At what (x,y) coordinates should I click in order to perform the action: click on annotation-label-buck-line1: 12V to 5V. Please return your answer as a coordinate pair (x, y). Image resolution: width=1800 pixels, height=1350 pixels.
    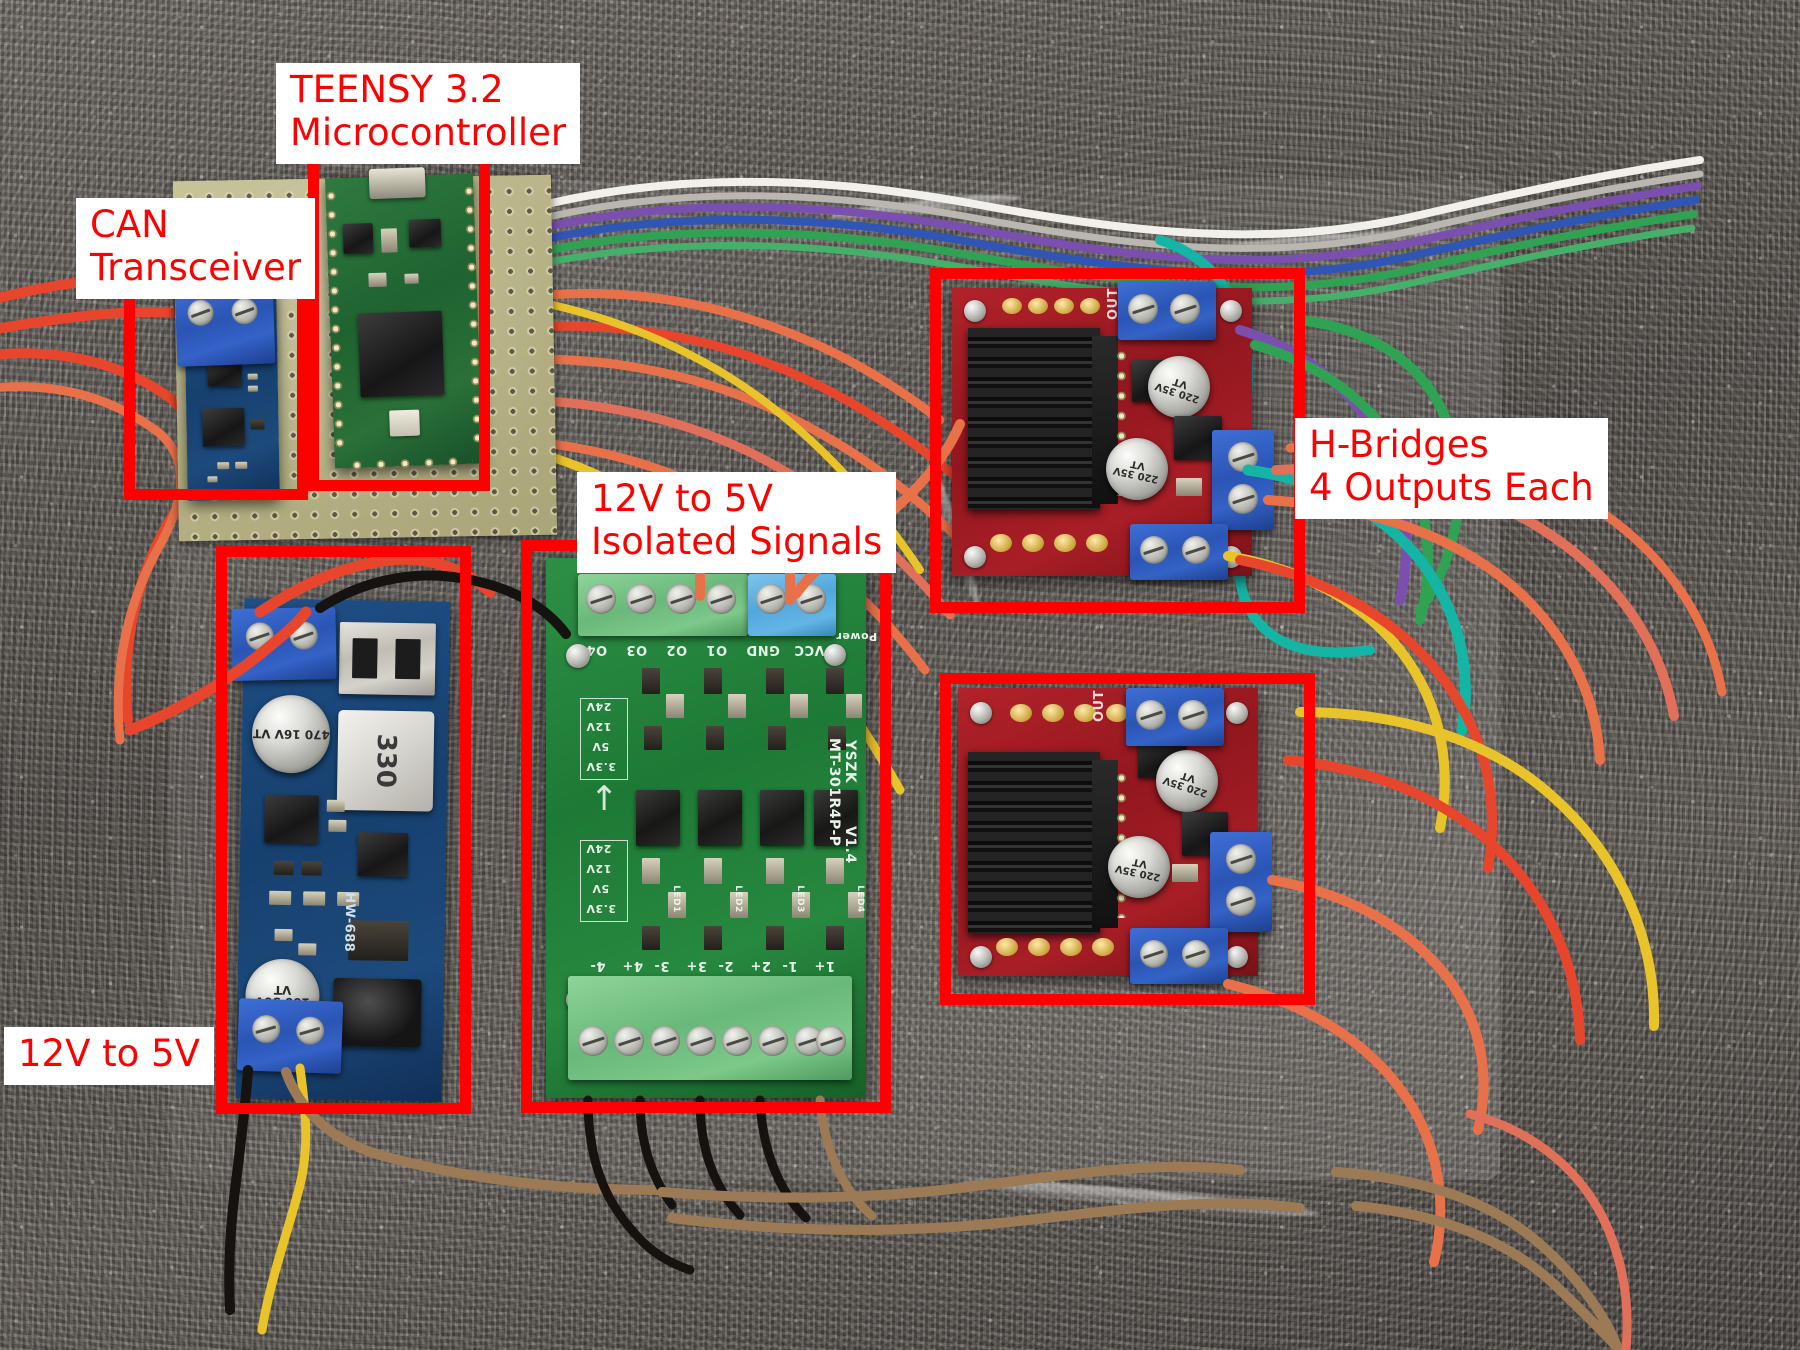
    Looking at the image, I should click on (109, 1053).